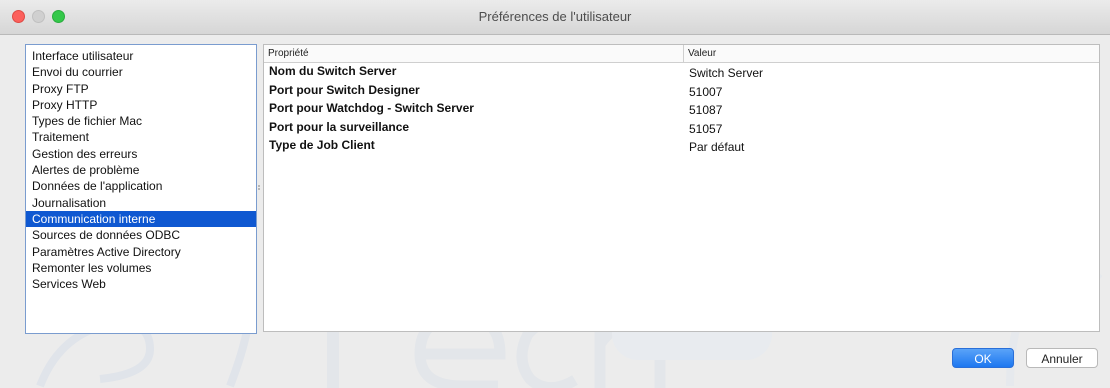 Image resolution: width=1110 pixels, height=388 pixels. What do you see at coordinates (141, 252) in the screenshot?
I see `category-item-parametres-active-directory: Paramètres Active Directory` at bounding box center [141, 252].